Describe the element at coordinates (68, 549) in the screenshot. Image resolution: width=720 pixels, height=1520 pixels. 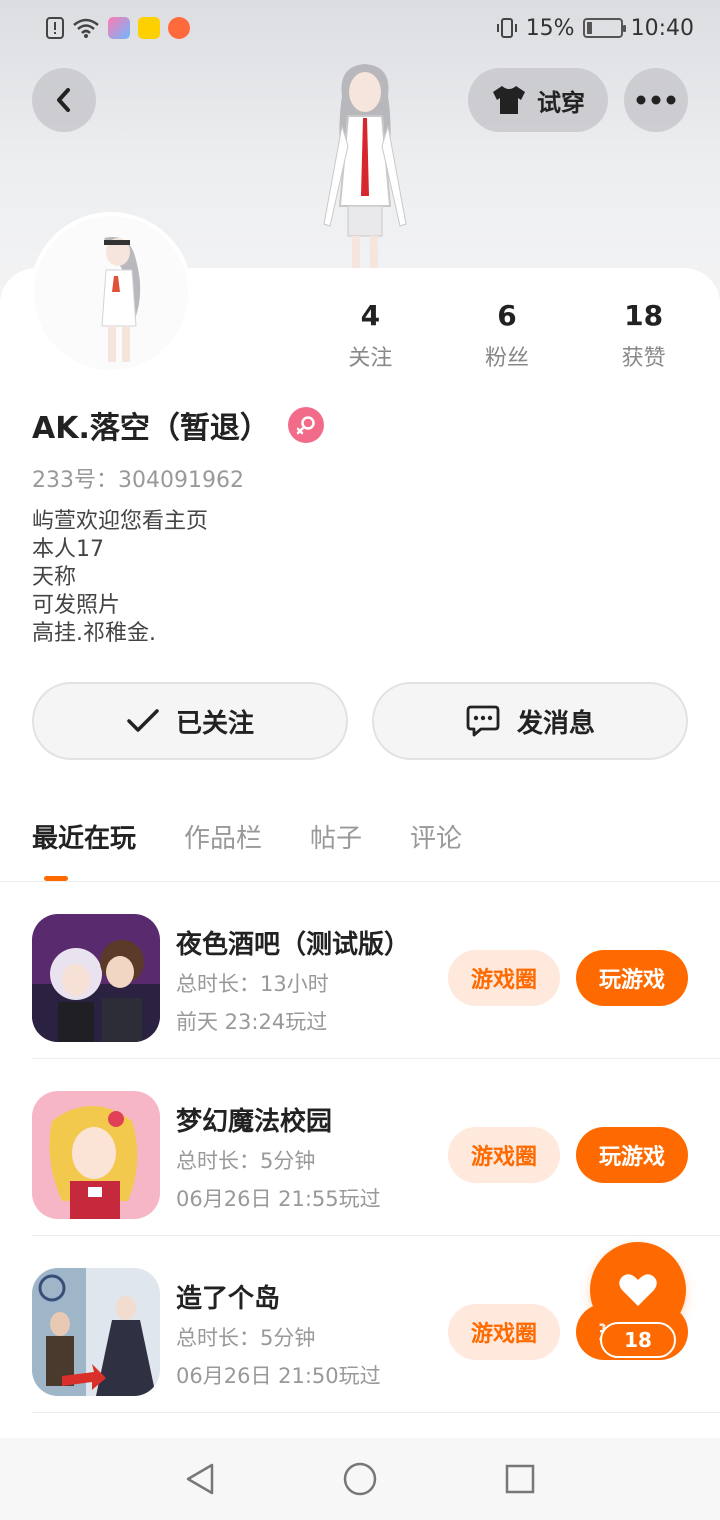
I see `bio-line: 本人17` at that location.